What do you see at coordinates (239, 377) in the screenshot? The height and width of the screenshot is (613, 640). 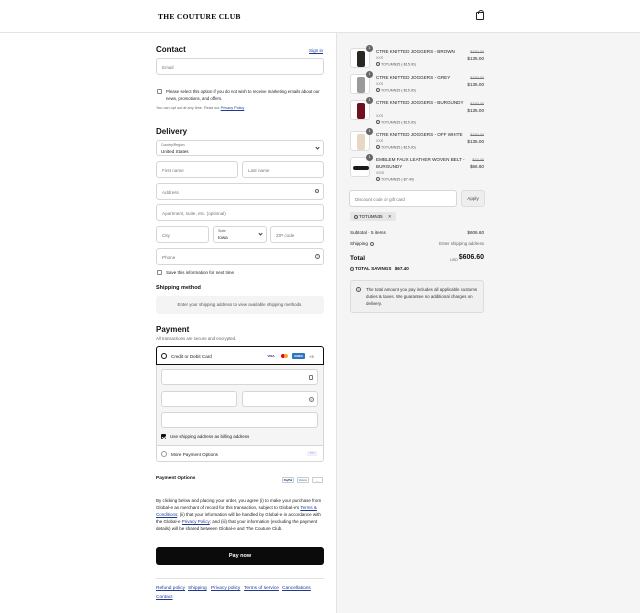 I see `card-number-field` at bounding box center [239, 377].